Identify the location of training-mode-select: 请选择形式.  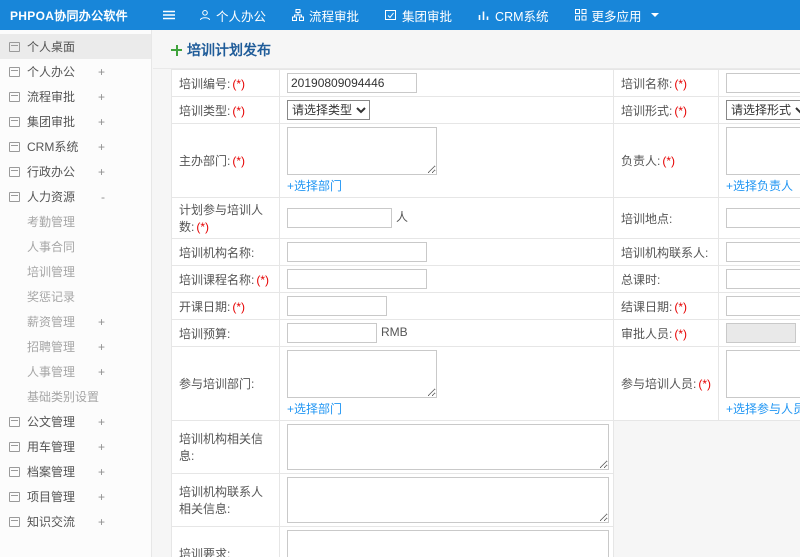
(763, 110).